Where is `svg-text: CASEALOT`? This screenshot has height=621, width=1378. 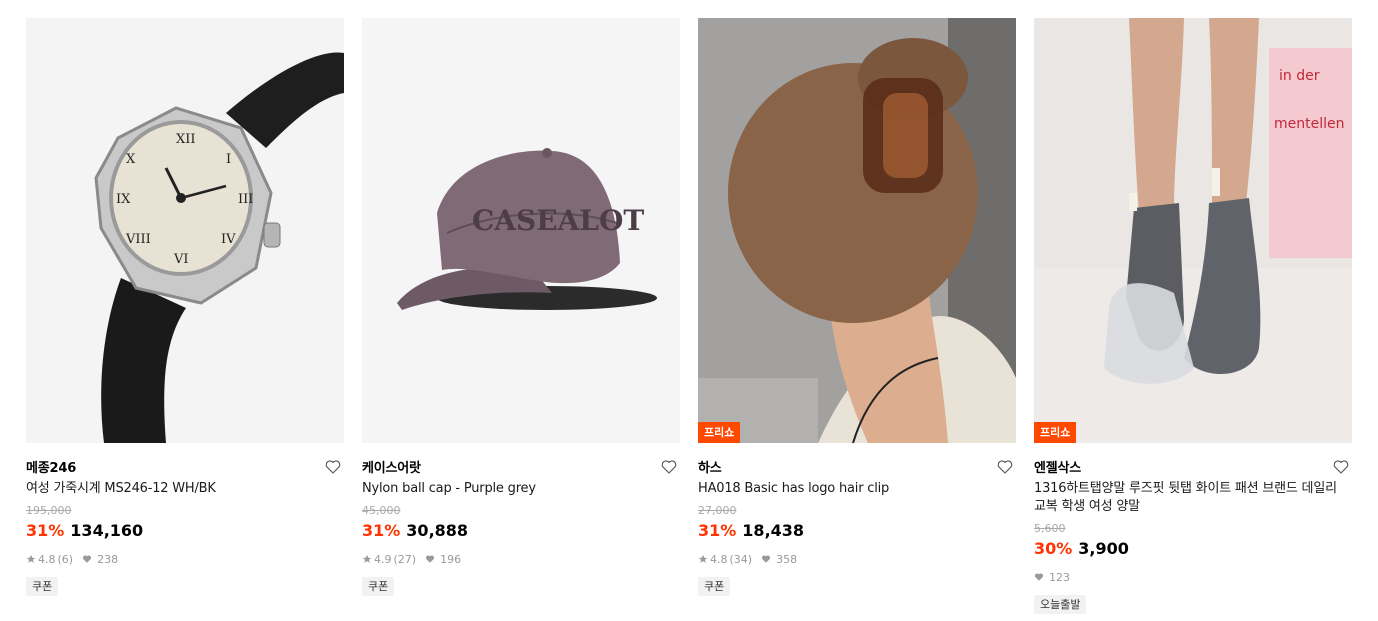
svg-text: CASEALOT is located at coordinates (558, 220).